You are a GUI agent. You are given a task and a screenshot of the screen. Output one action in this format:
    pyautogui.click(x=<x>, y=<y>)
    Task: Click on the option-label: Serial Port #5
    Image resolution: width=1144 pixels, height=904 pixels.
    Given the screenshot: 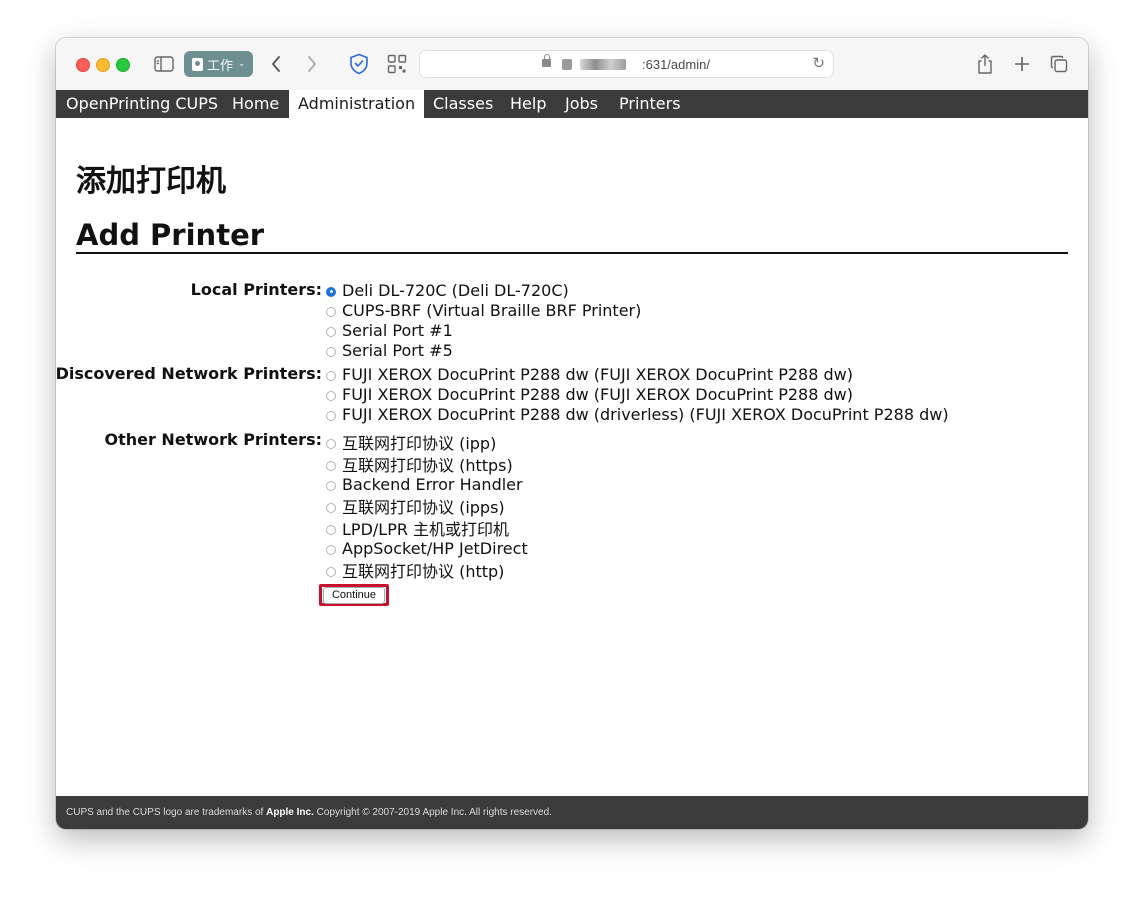 What is the action you would take?
    pyautogui.click(x=397, y=350)
    